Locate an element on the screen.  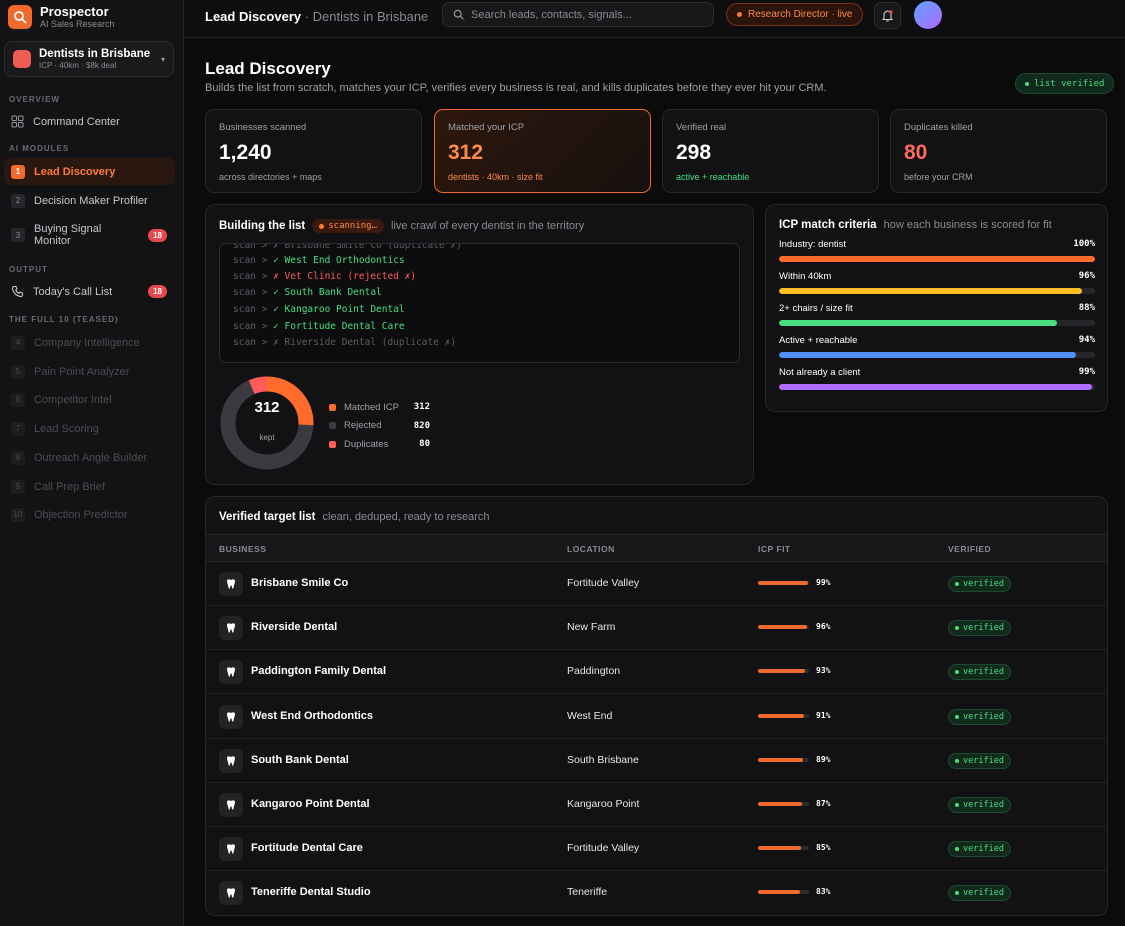
panel-description: clean, deduped, ready to research is located at coordinates (406, 517).